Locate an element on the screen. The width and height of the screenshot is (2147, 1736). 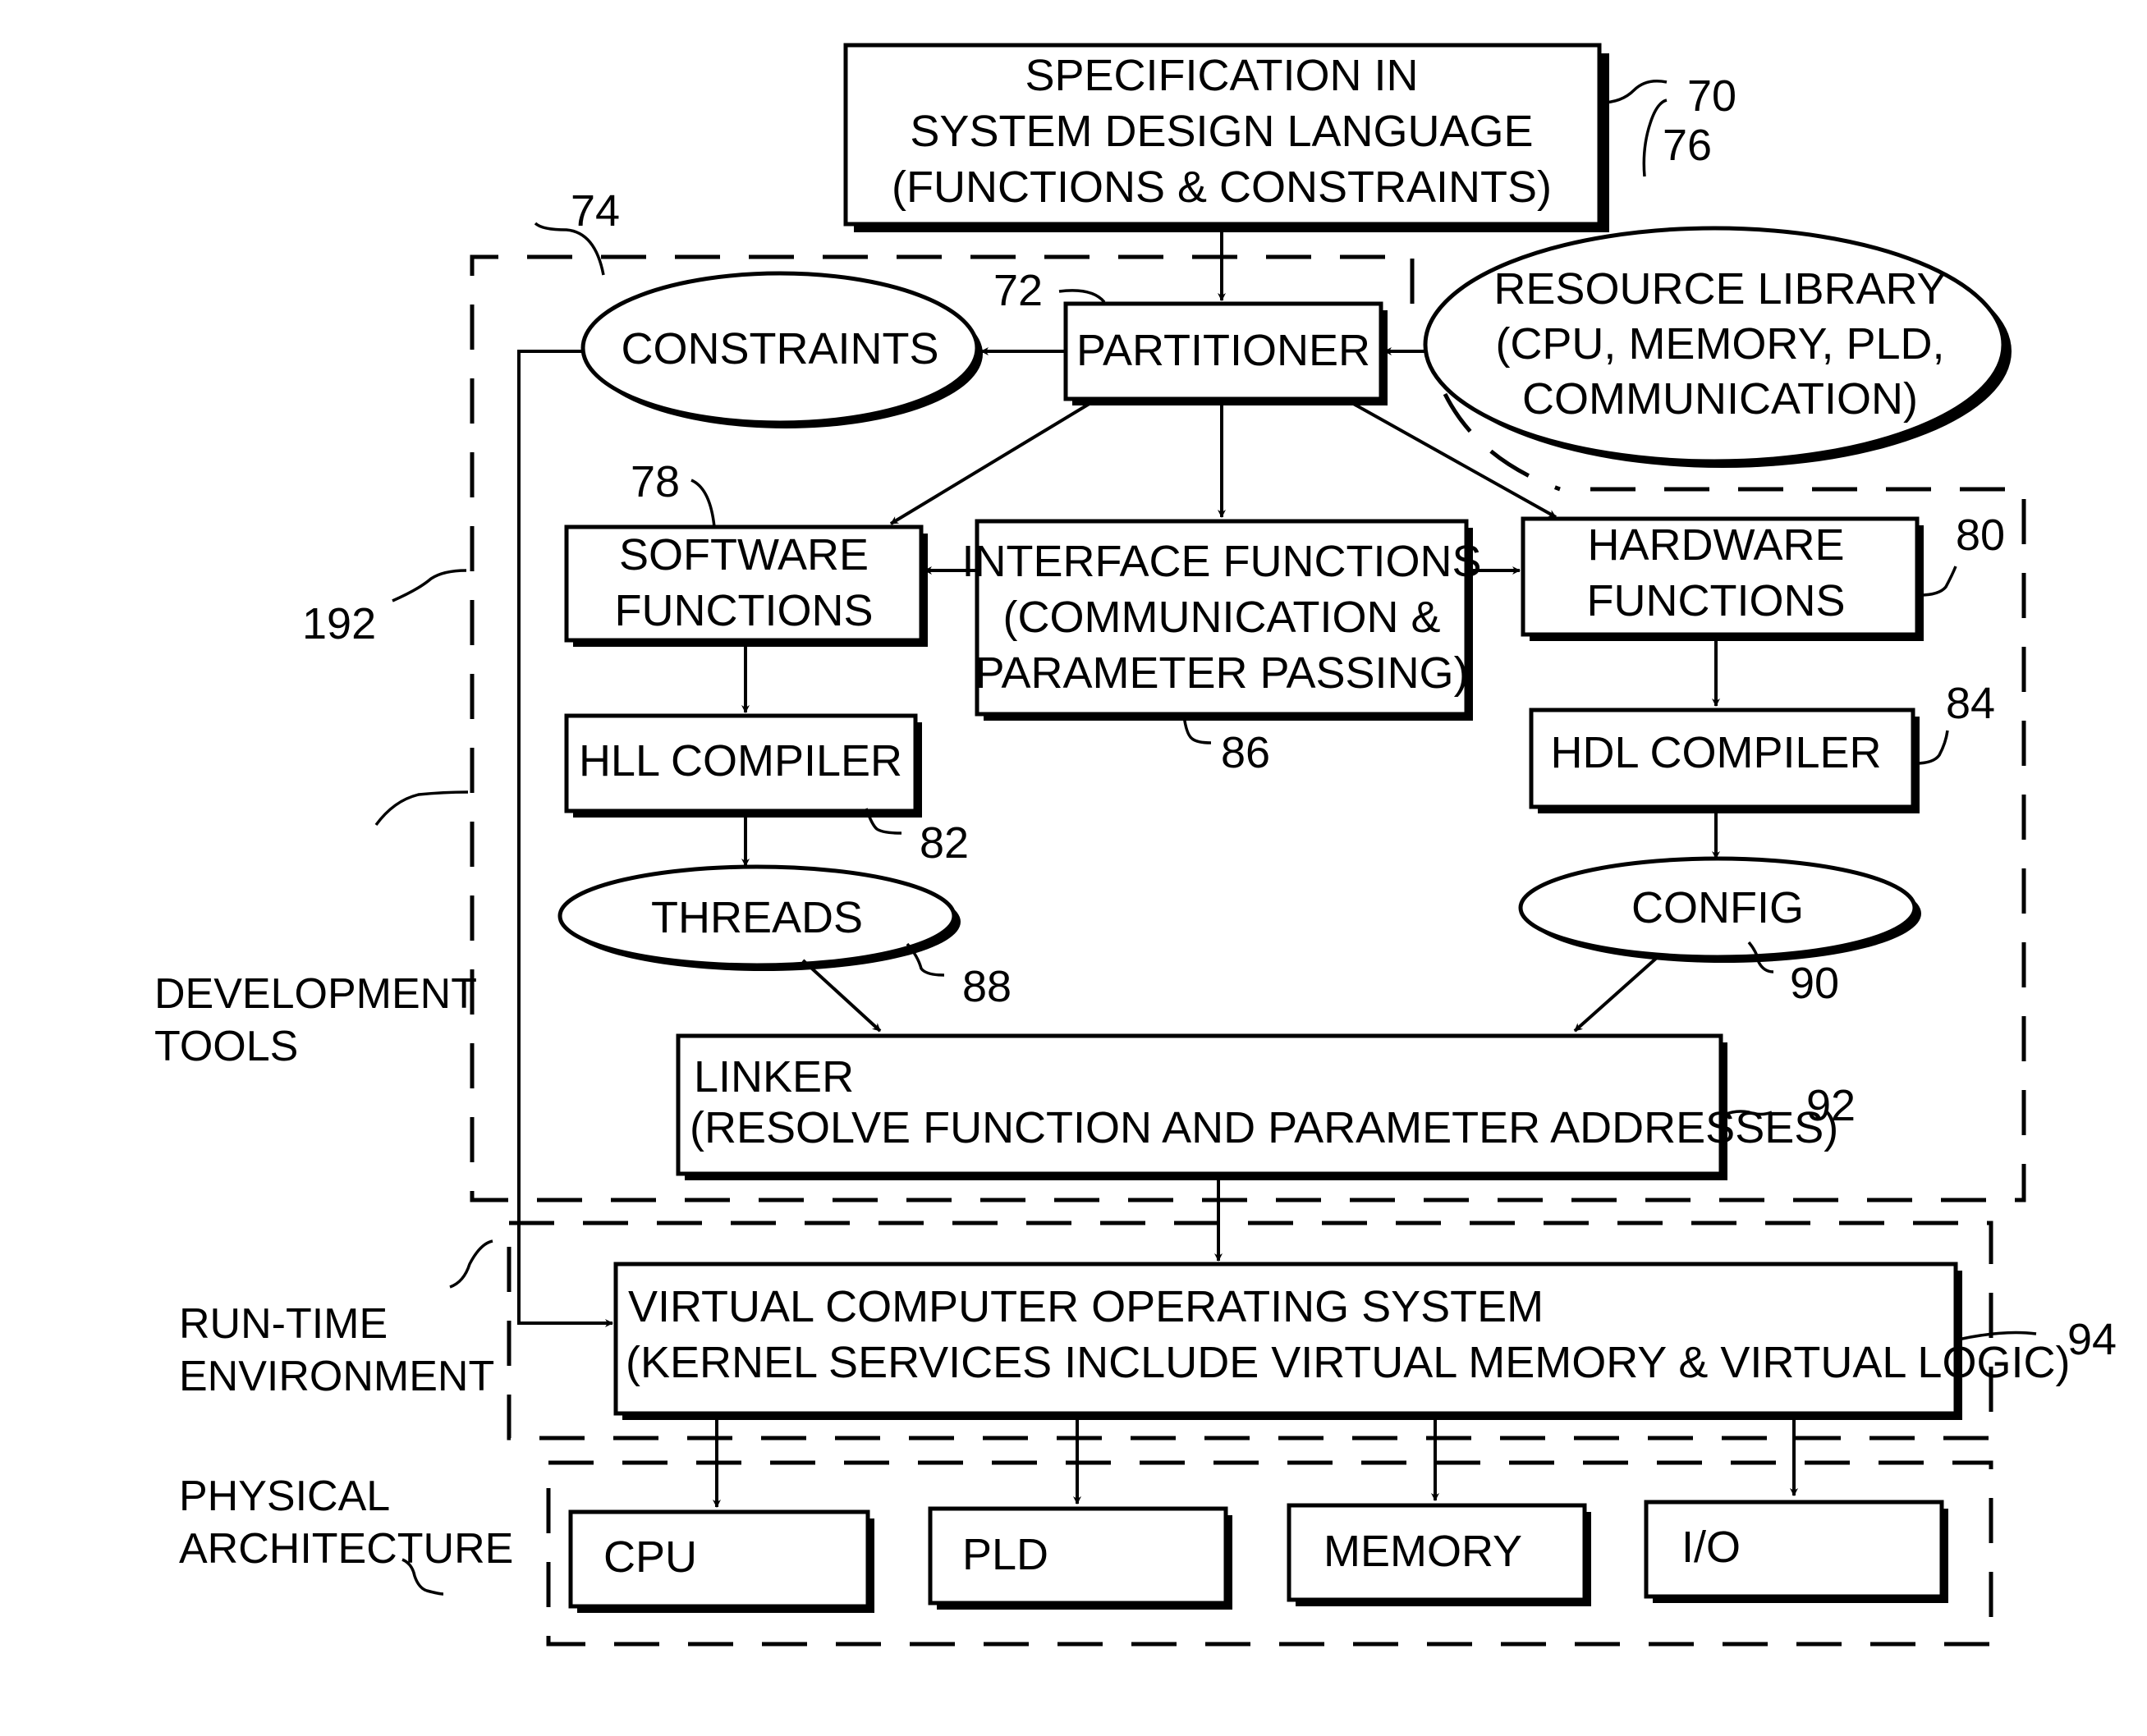
memory-box: MEMORY is located at coordinates (1439, 1554).